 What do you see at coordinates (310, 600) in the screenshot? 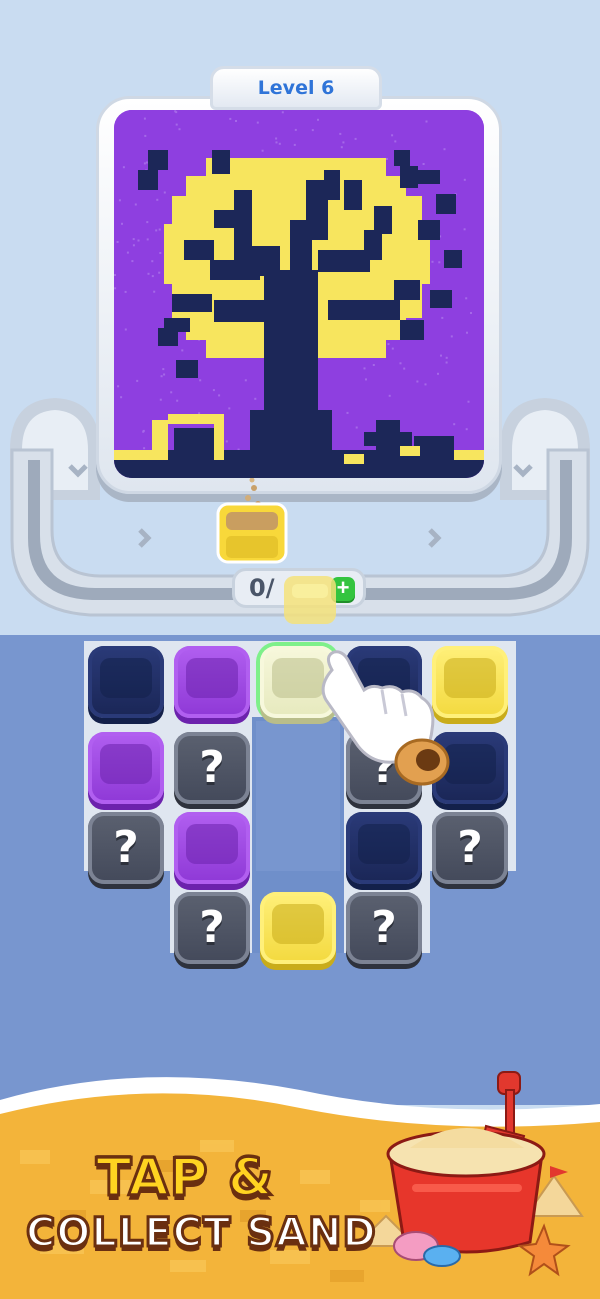
I see `flying-bucket-icon` at bounding box center [310, 600].